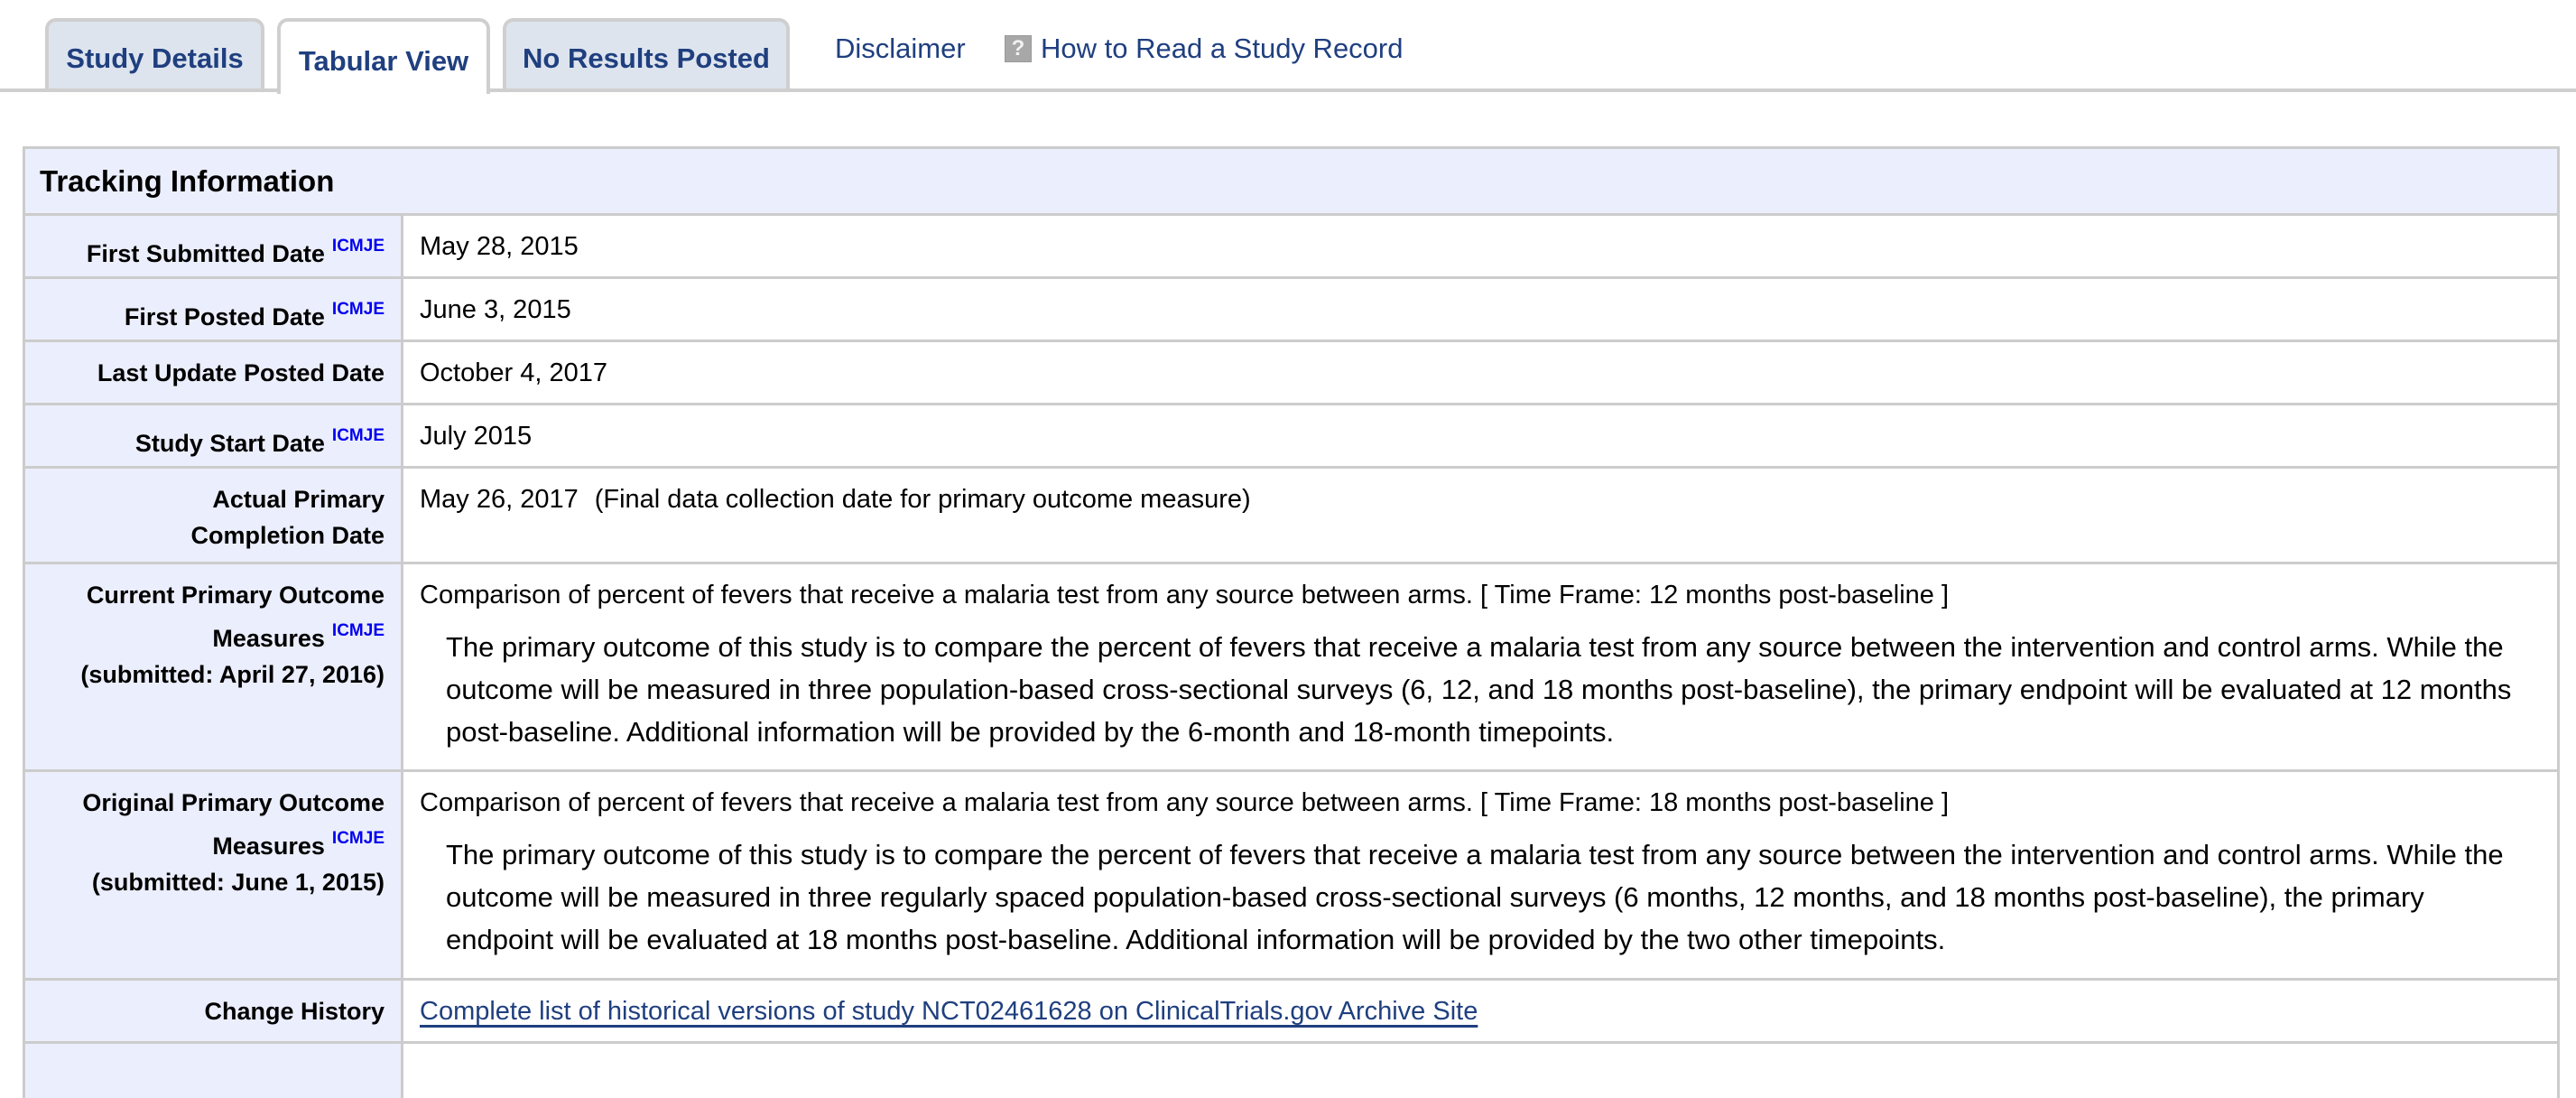 This screenshot has width=2576, height=1098. I want to click on table-row-study-start: Study Start Date ICMJE July 2015, so click(1291, 437).